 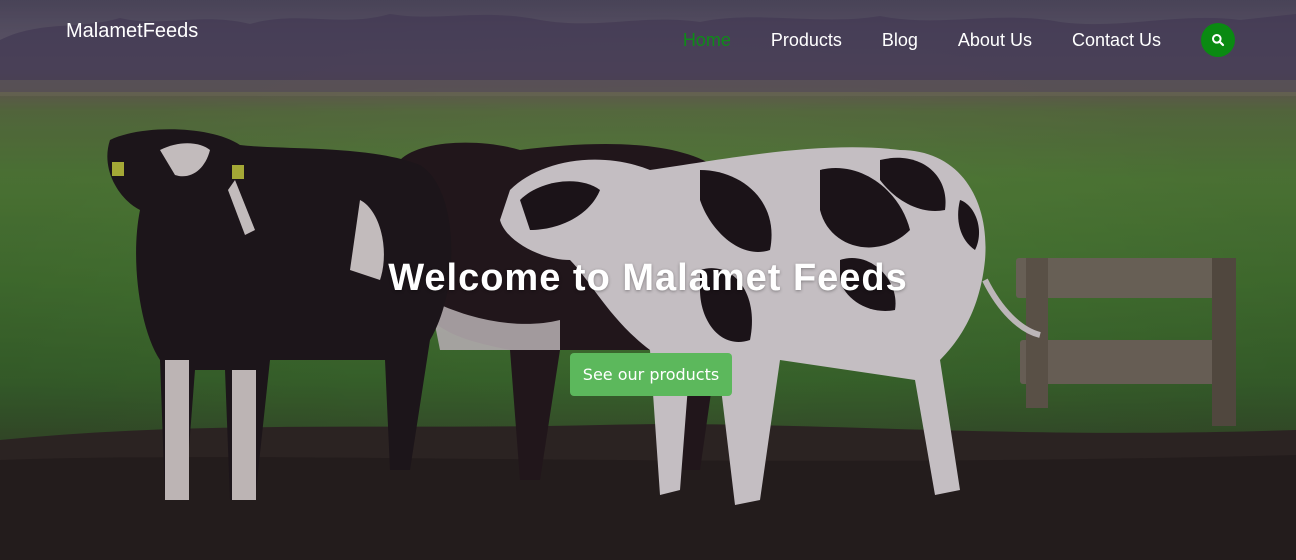 I want to click on hero-headline: Welcome to Malamet Feeds, so click(x=648, y=278).